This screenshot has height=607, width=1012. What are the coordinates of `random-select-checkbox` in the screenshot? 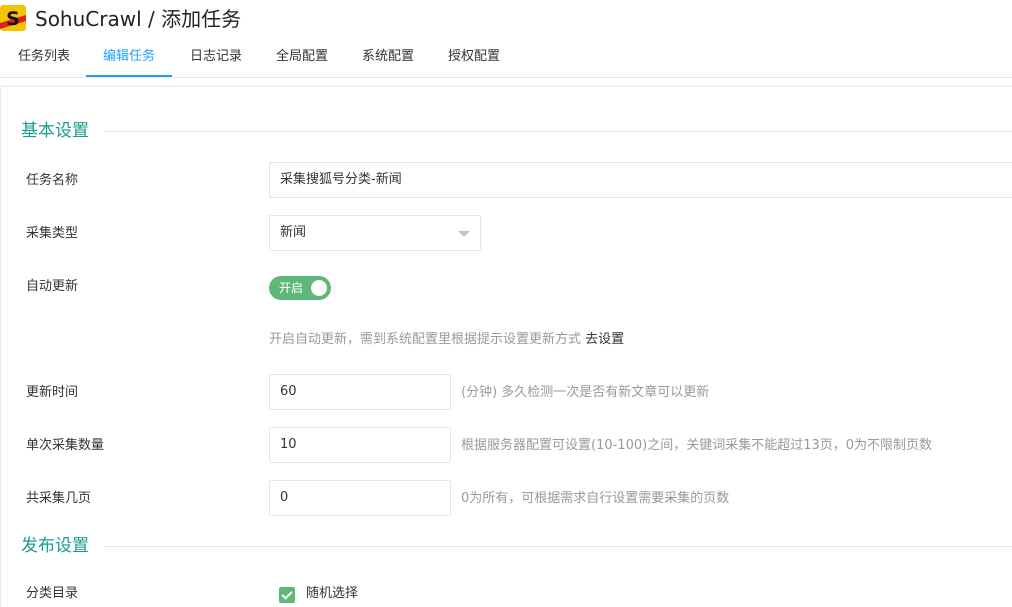 It's located at (287, 595).